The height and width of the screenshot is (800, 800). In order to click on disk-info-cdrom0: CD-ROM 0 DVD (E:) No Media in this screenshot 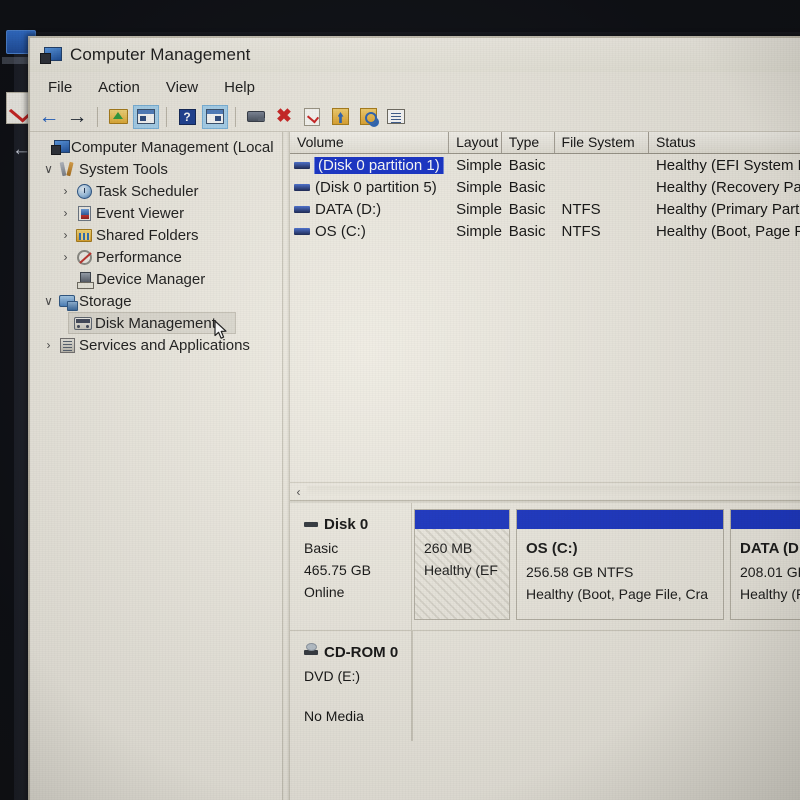, I will do `click(351, 686)`.